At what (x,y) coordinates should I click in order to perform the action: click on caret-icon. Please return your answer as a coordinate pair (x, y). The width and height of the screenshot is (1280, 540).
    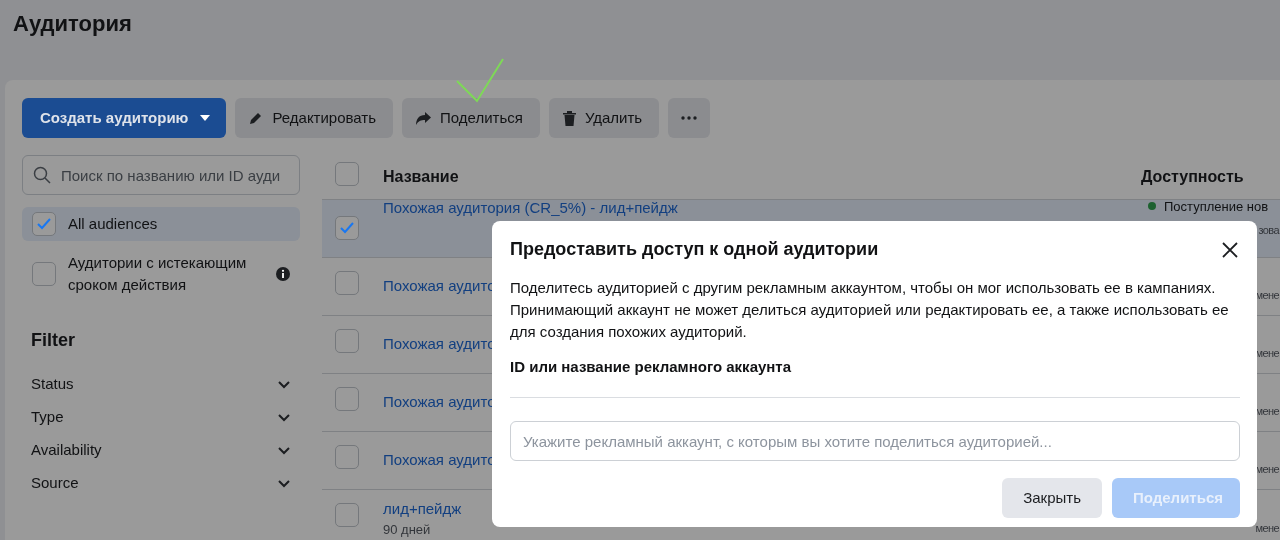
    Looking at the image, I should click on (205, 118).